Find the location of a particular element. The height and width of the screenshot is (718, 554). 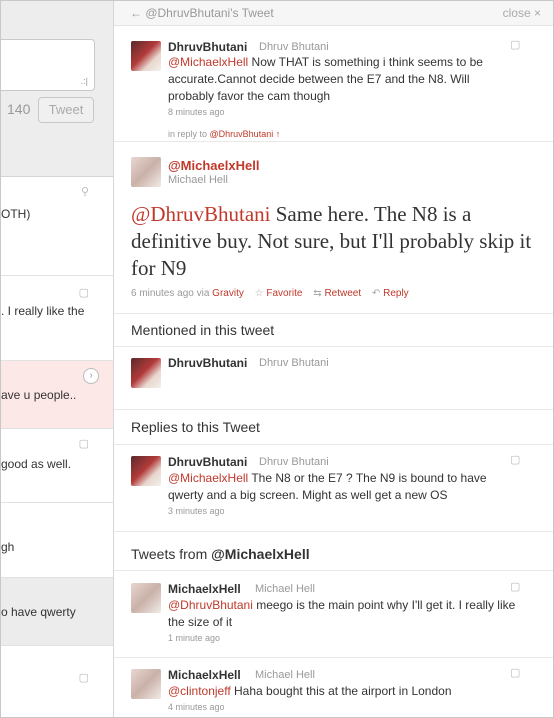

mentioned-fullname: Dhruv Bhutani is located at coordinates (294, 363).